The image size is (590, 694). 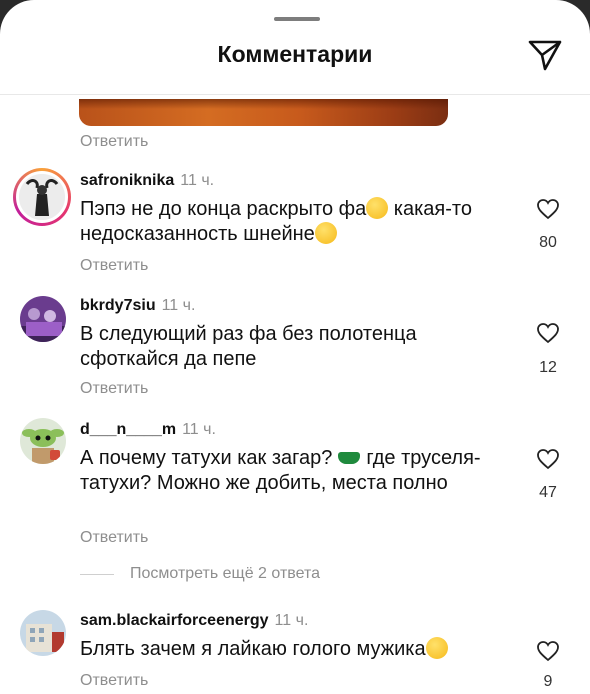 What do you see at coordinates (97, 574) in the screenshot?
I see `divider-line` at bounding box center [97, 574].